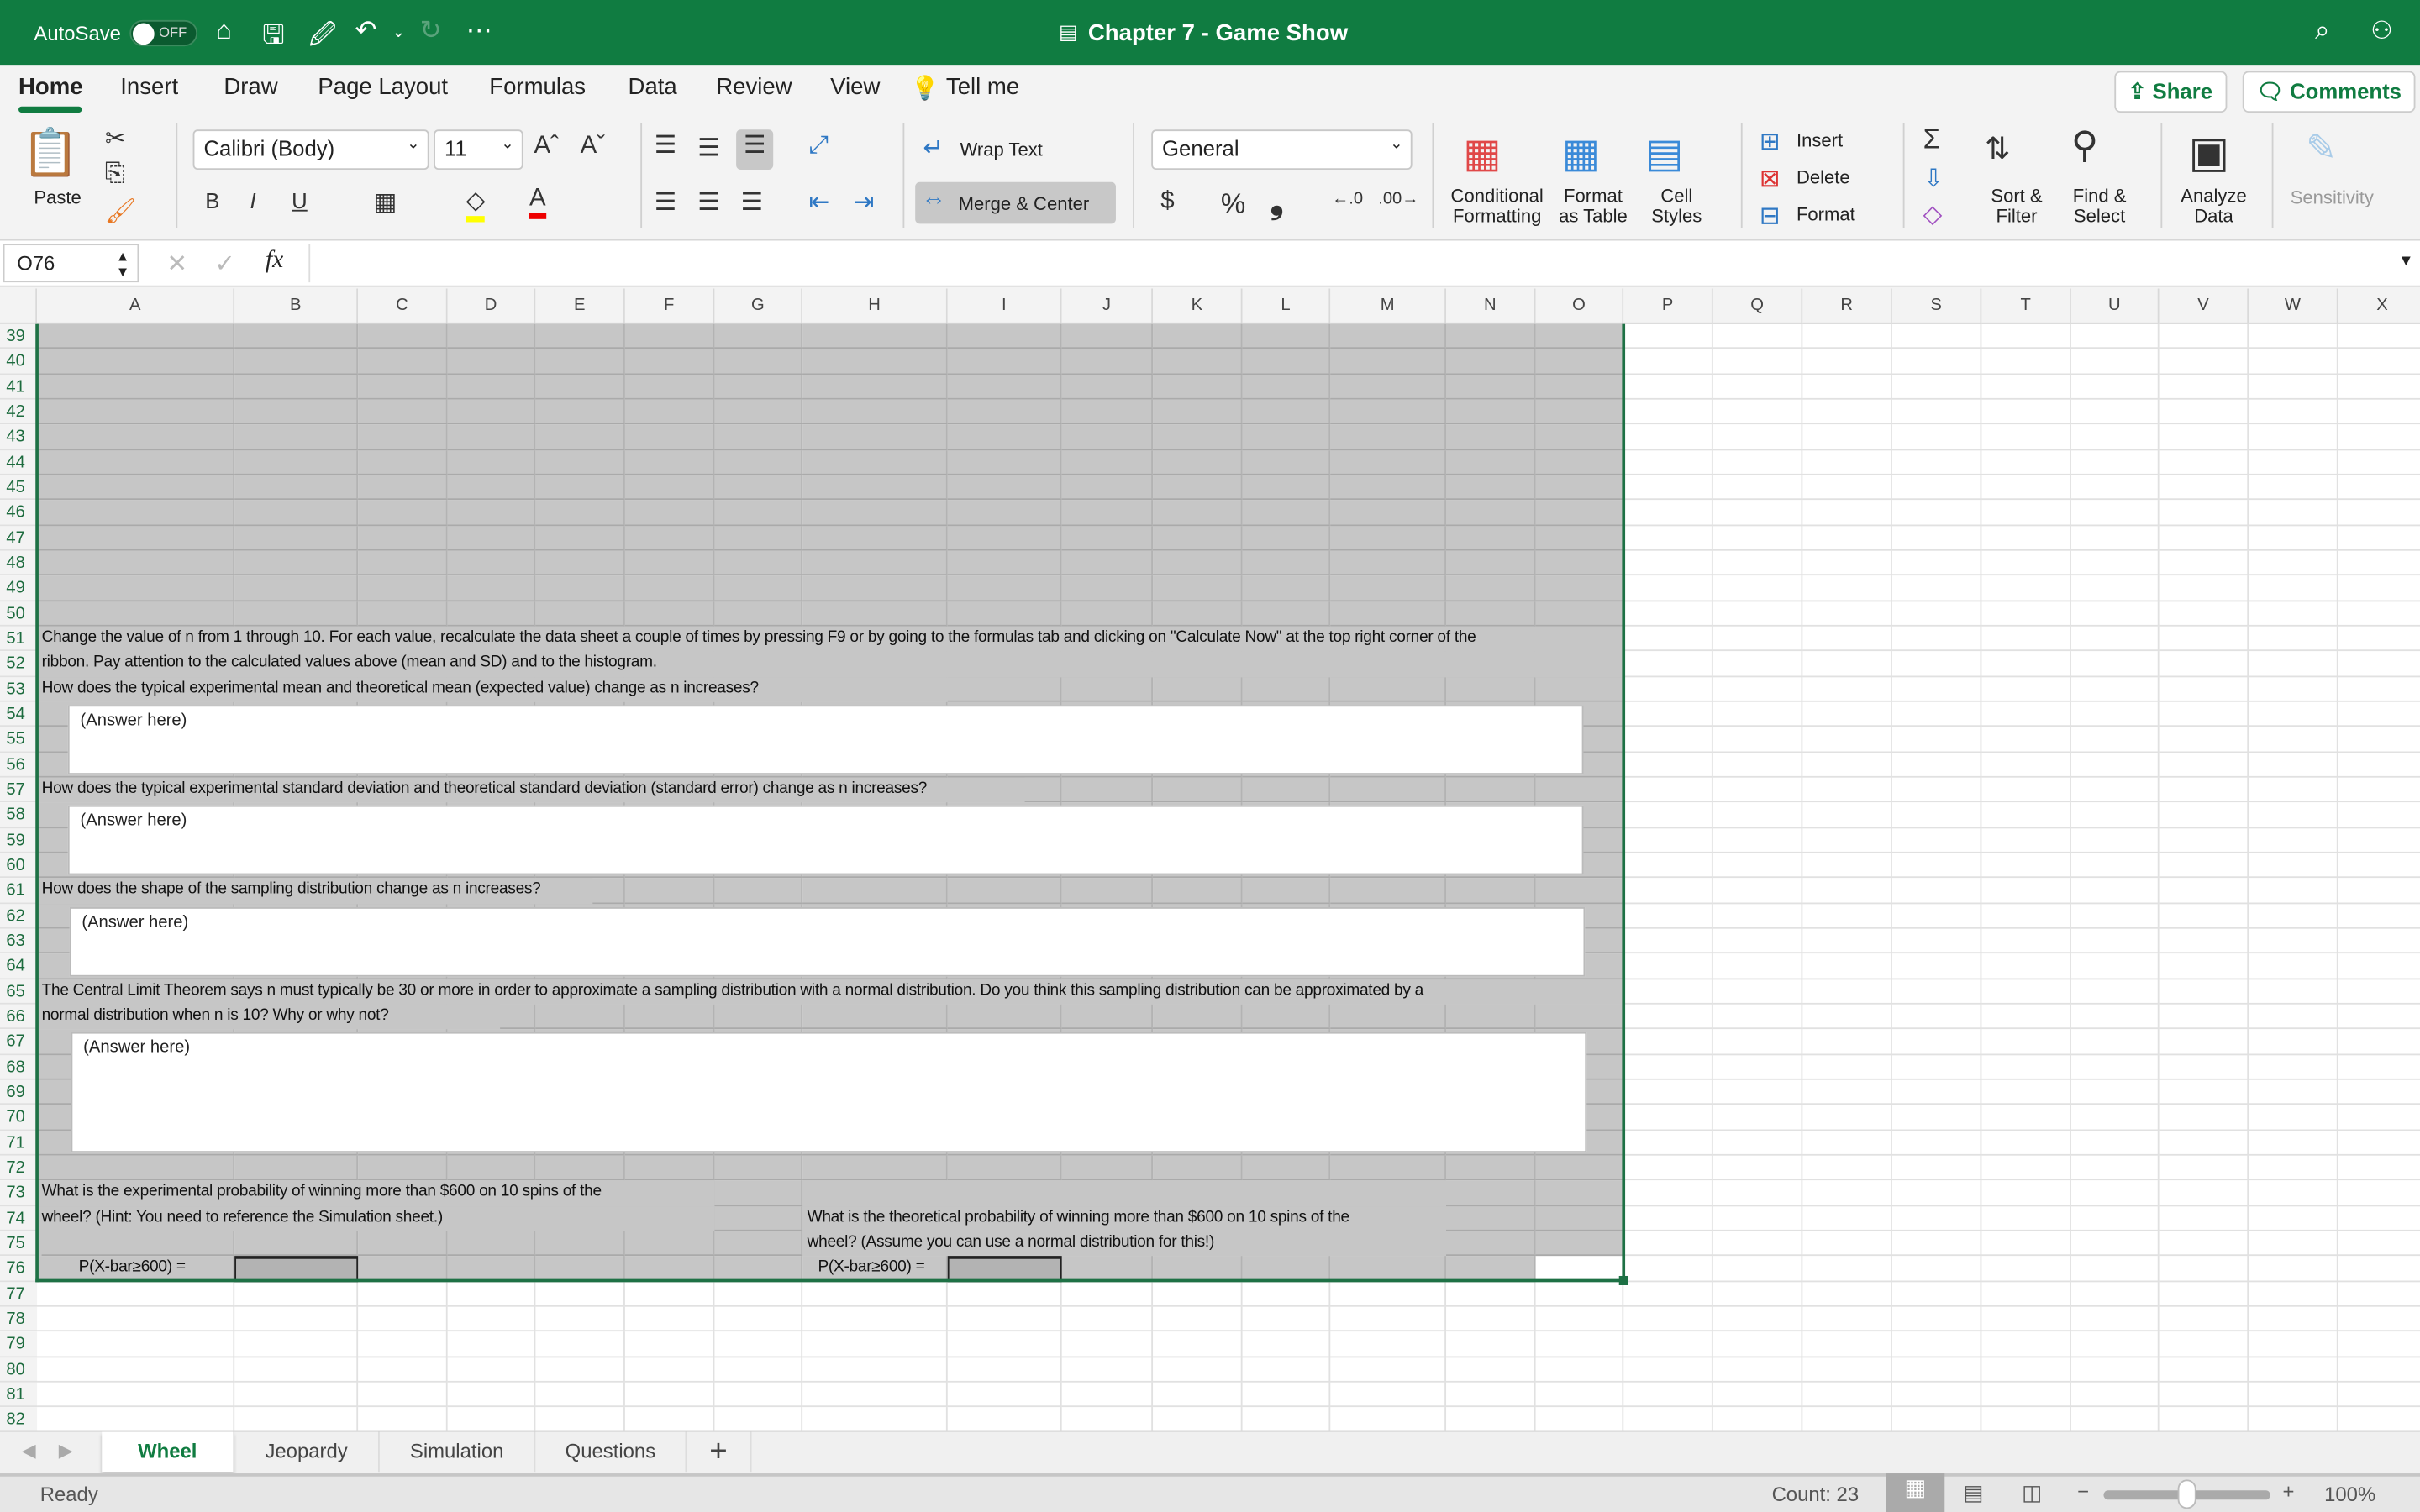 The image size is (2420, 1512). Describe the element at coordinates (865, 202) in the screenshot. I see `increase-indent-icon: ⇥` at that location.